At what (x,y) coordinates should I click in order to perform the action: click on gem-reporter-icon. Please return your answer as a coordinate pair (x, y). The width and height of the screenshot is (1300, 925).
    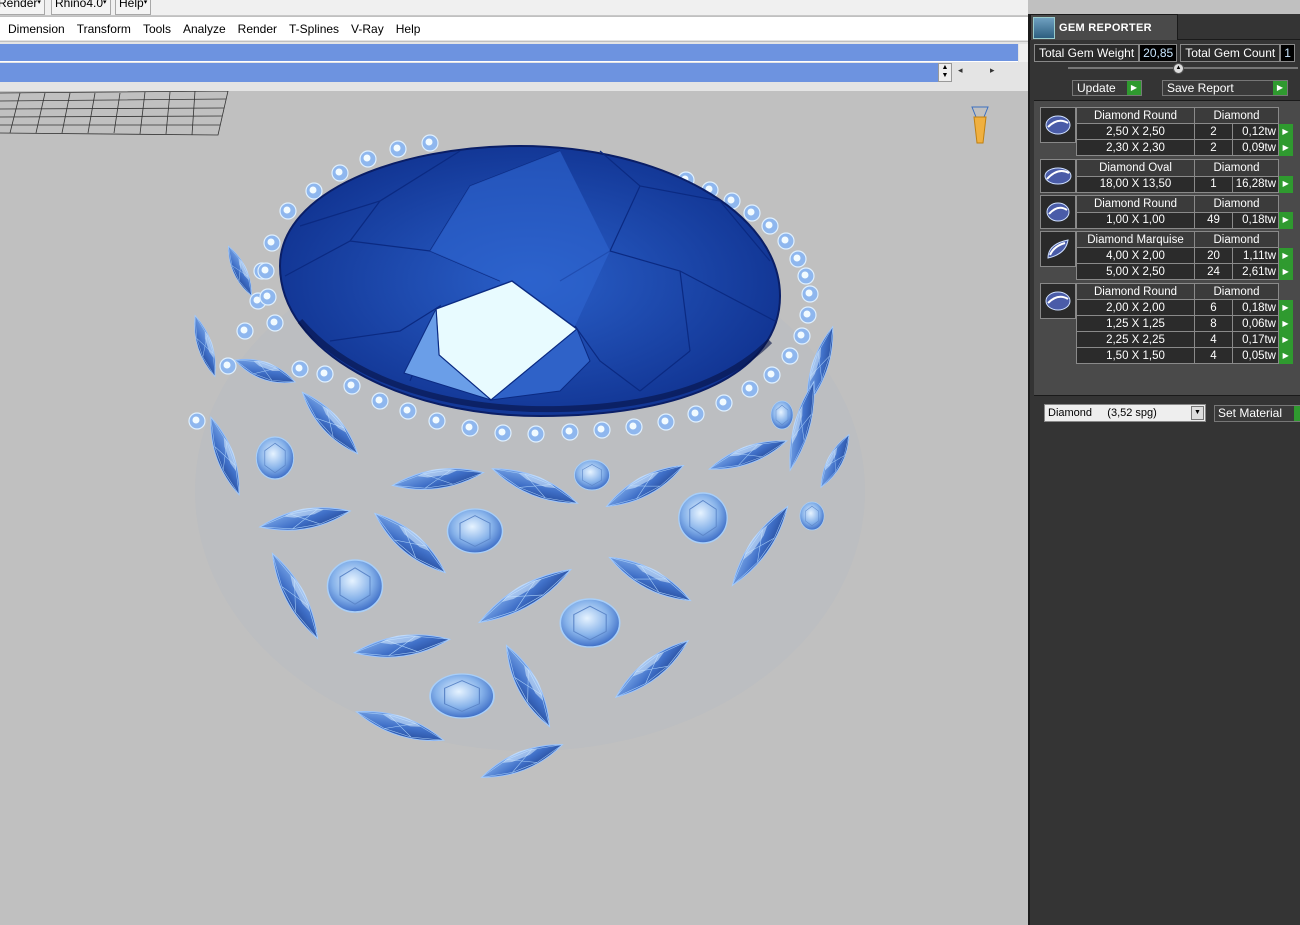
    Looking at the image, I should click on (1044, 27).